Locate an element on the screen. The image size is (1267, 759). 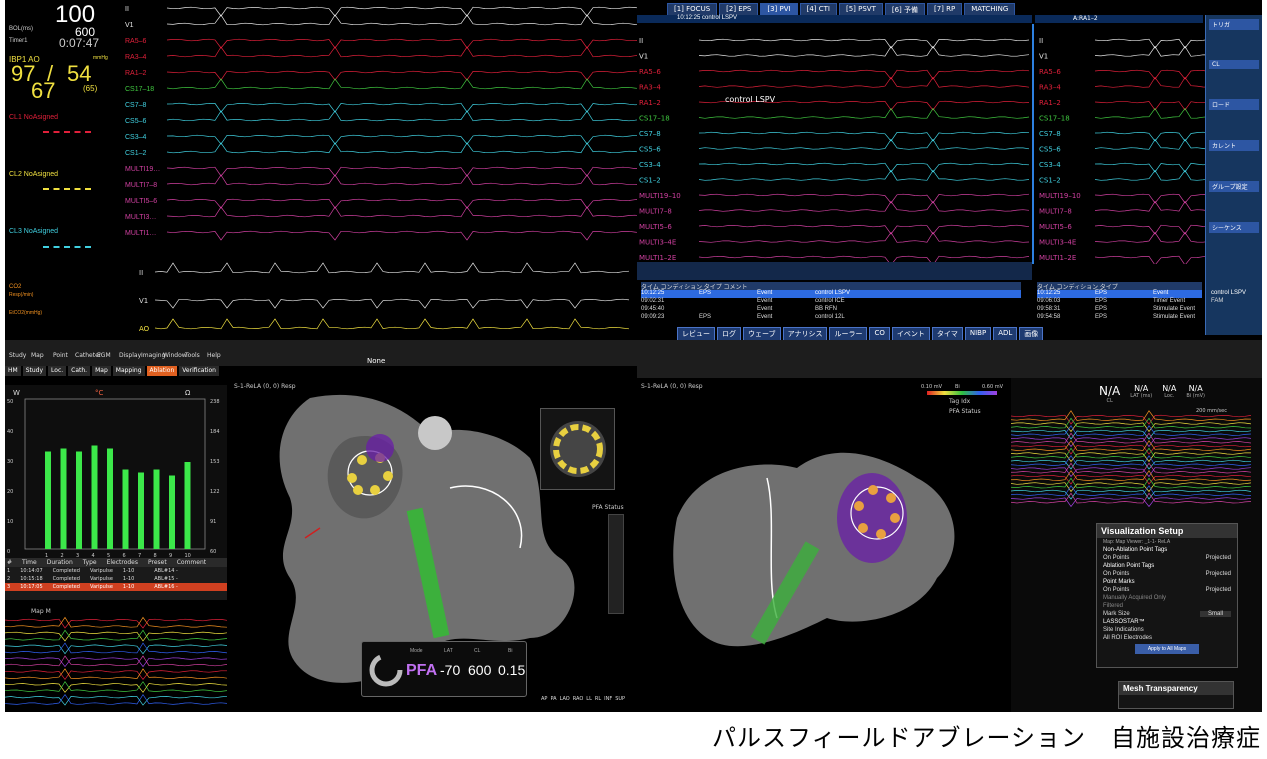
cl3-label: CL3 NoAsigned is located at coordinates (34, 231).